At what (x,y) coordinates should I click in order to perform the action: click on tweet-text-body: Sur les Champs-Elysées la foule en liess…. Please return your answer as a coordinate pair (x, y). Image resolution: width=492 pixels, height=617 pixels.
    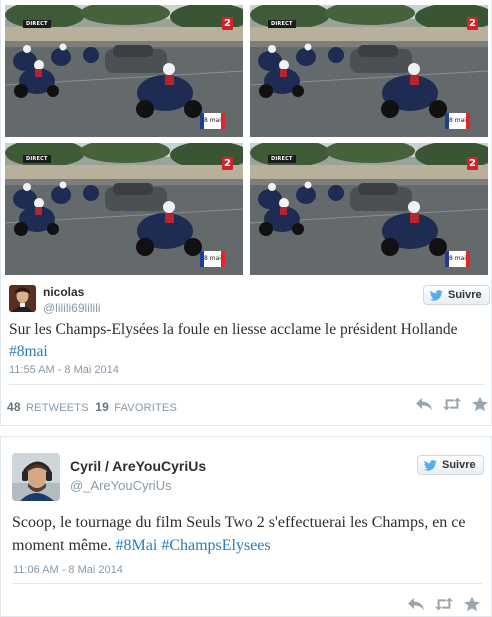
    Looking at the image, I should click on (233, 329).